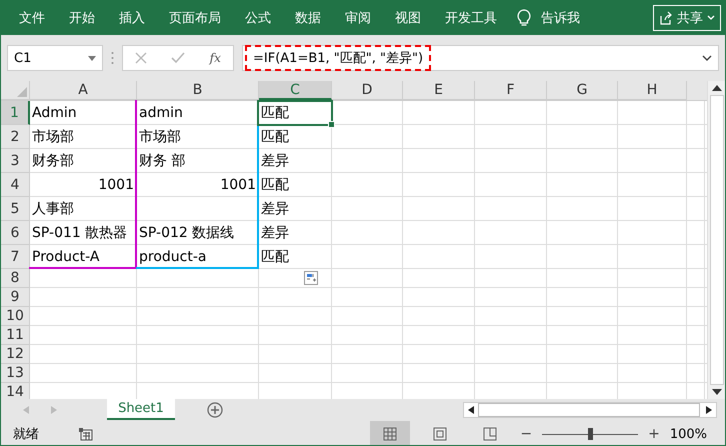 This screenshot has width=726, height=446. I want to click on ribbon-tab: 视图, so click(408, 18).